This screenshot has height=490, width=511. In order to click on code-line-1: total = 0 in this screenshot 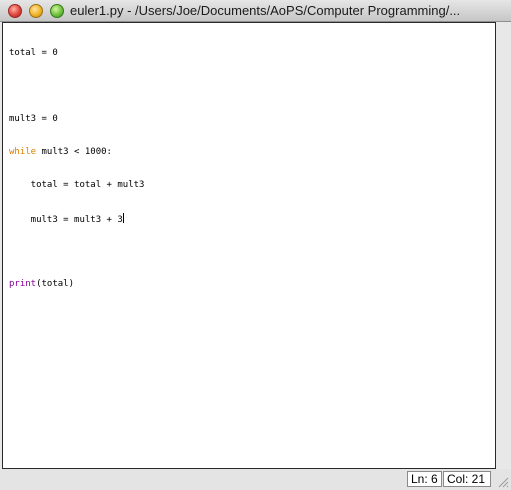, I will do `click(76, 53)`.